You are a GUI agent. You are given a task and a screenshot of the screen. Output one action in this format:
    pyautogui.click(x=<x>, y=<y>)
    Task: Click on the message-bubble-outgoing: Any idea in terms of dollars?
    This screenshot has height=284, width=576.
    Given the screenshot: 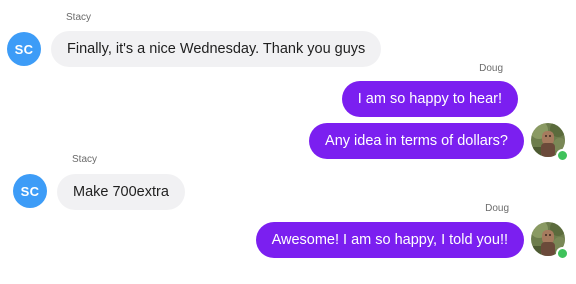 What is the action you would take?
    pyautogui.click(x=416, y=141)
    